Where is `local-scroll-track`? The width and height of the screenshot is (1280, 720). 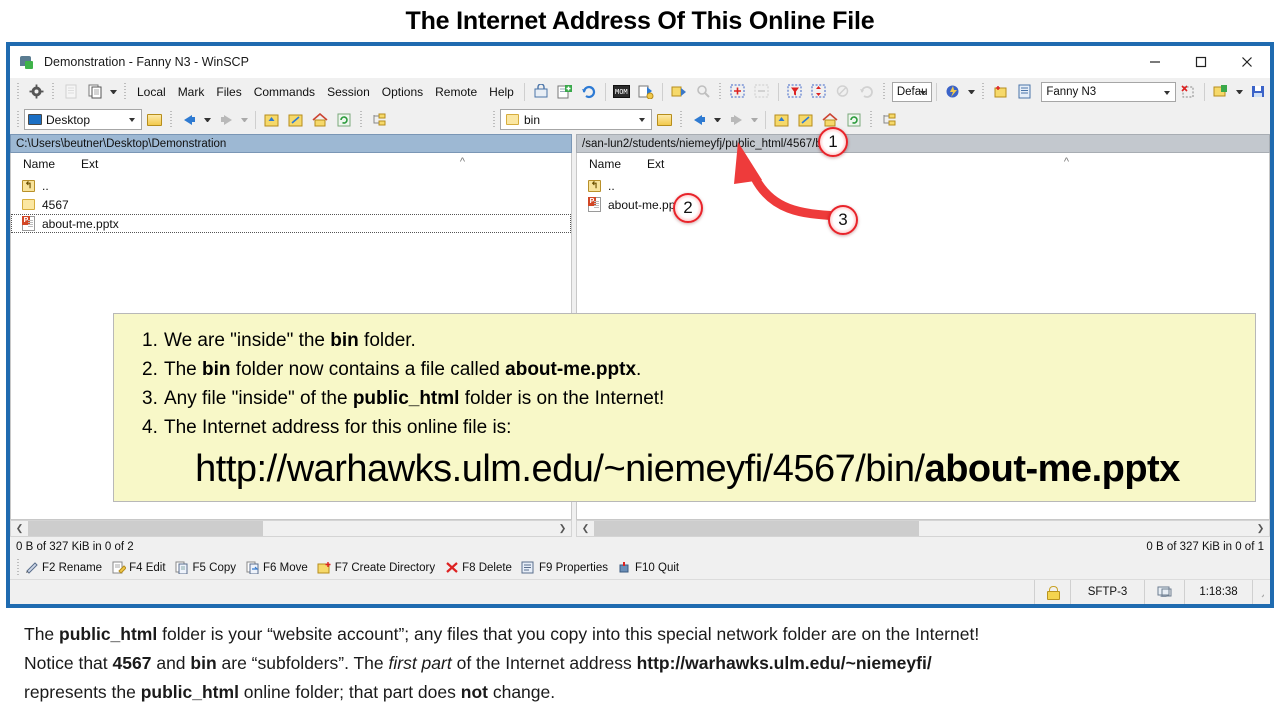
local-scroll-track is located at coordinates (291, 528).